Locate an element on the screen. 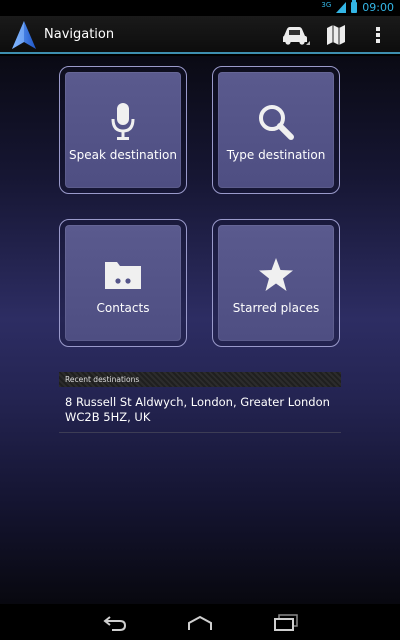  network-type: 3G is located at coordinates (326, 4).